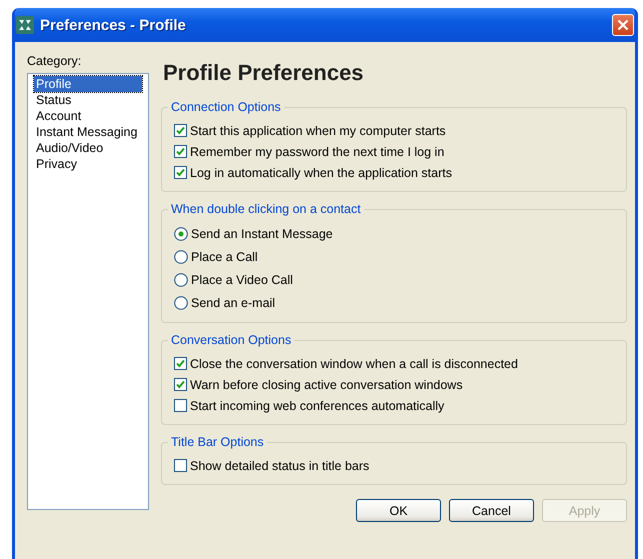 This screenshot has height=559, width=643. I want to click on checkbox-label: Show detailed status in title bars, so click(280, 465).